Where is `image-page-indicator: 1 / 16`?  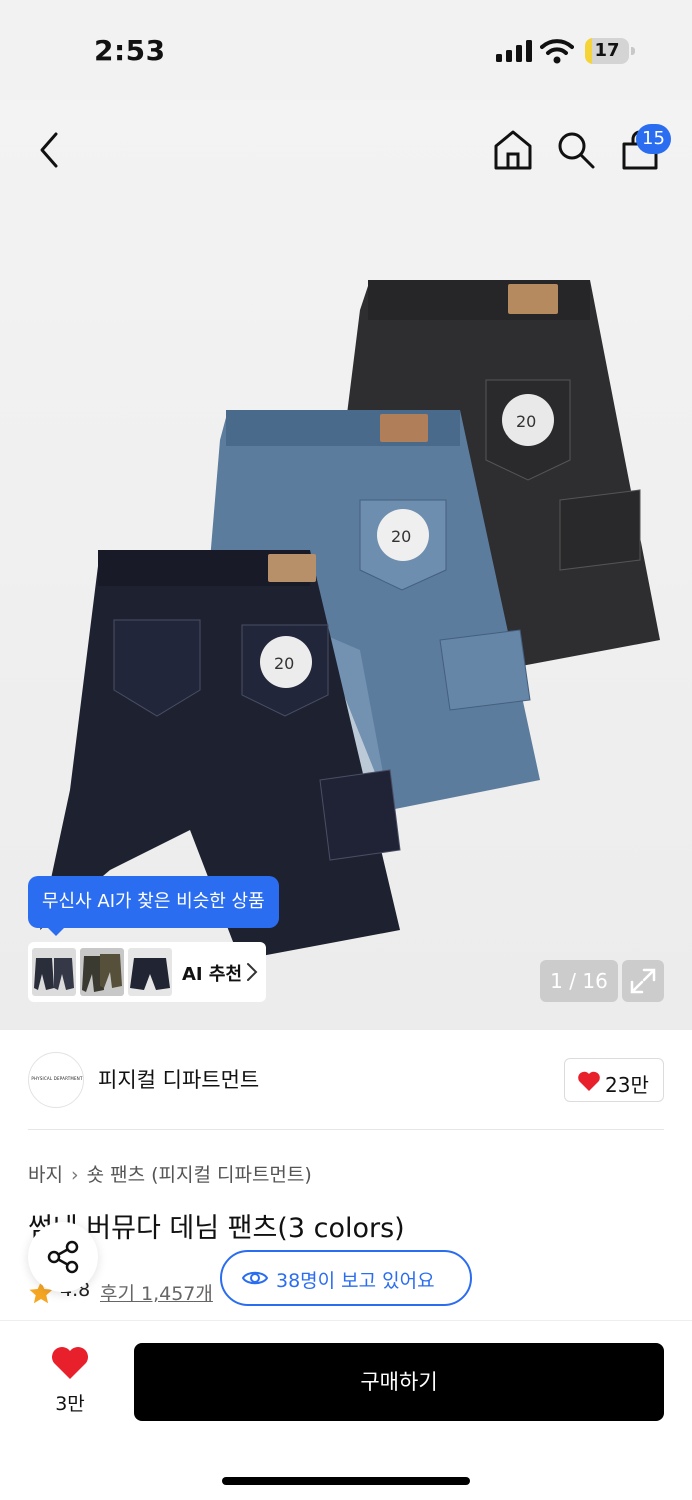 image-page-indicator: 1 / 16 is located at coordinates (579, 981).